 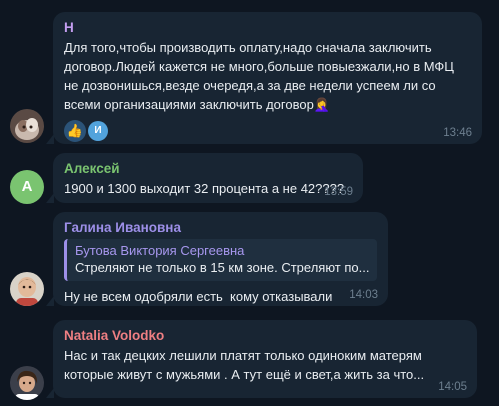 I want to click on thumbs-up-reaction: 👍, so click(x=75, y=131).